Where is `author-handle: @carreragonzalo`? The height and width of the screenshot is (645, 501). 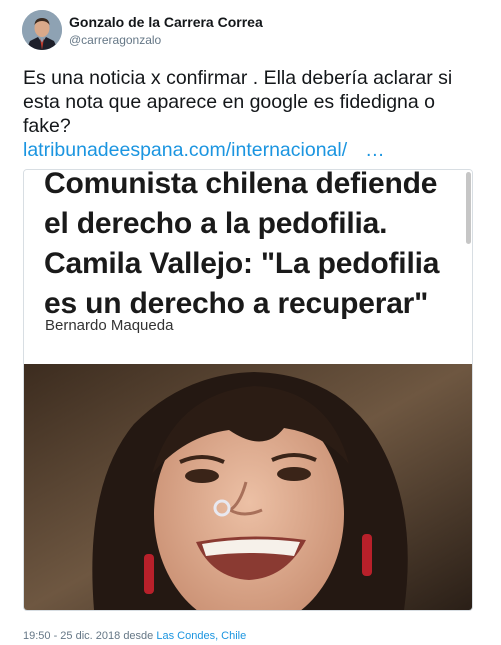 author-handle: @carreragonzalo is located at coordinates (115, 40).